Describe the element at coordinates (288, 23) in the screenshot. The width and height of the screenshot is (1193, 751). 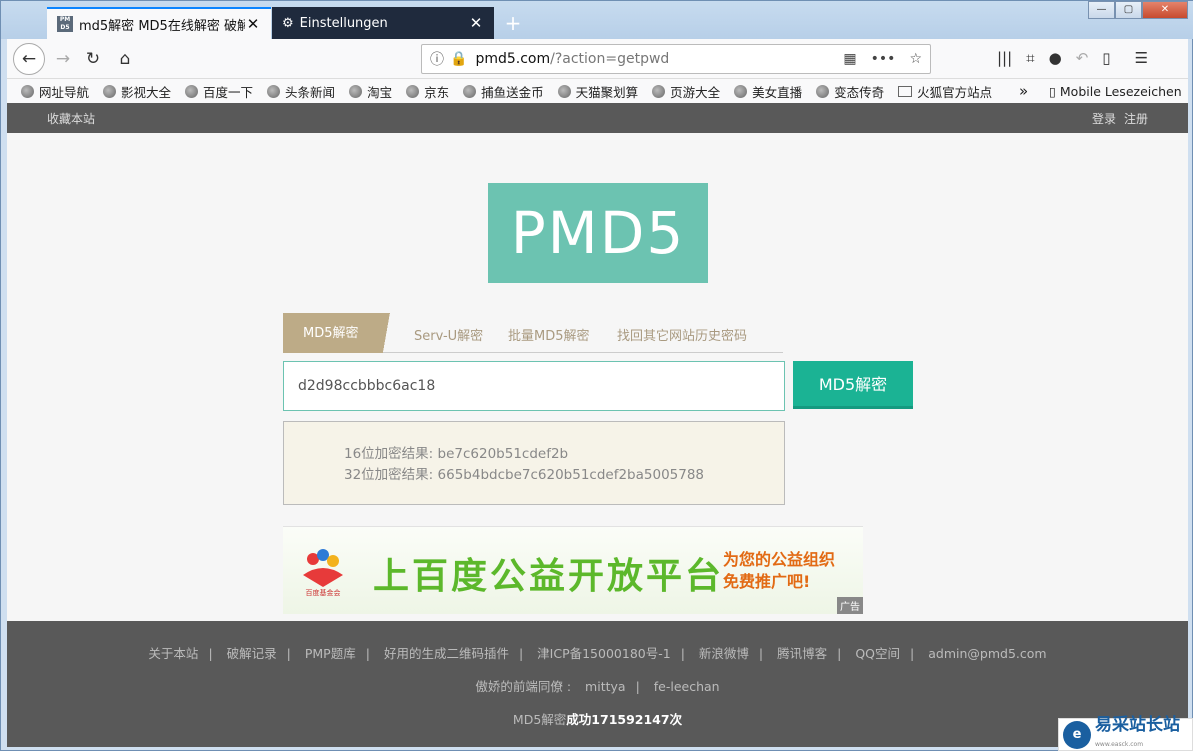
I see `gear-icon: ⚙` at that location.